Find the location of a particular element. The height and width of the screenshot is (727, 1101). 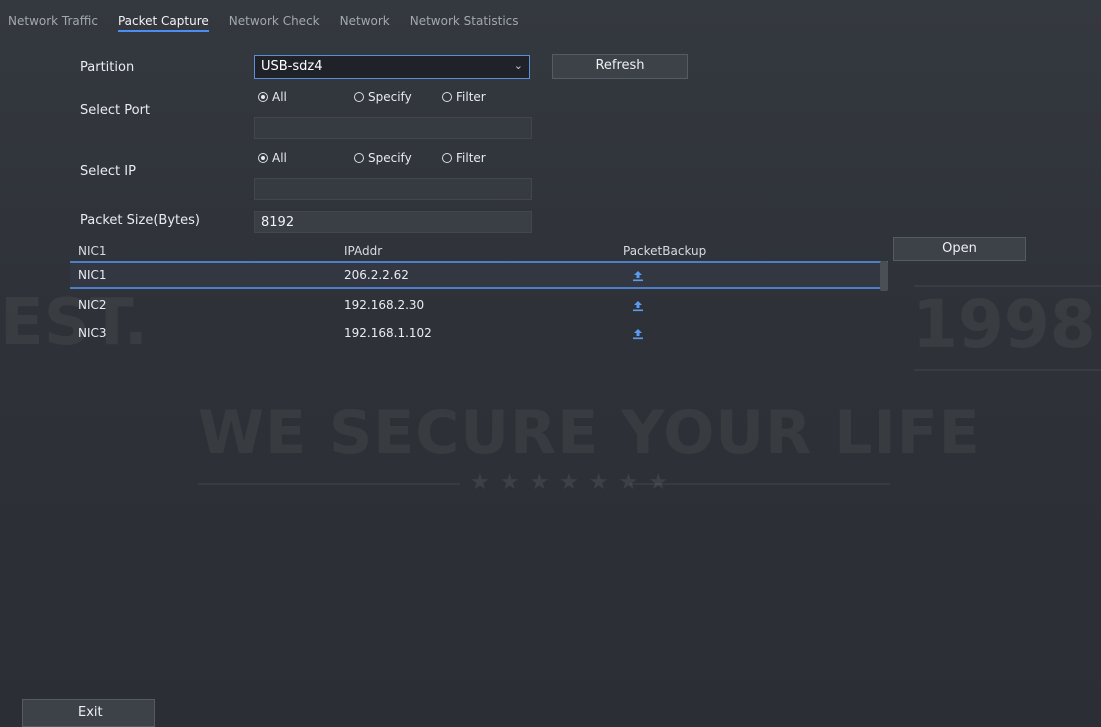

ip-address: 192.168.2.30 is located at coordinates (384, 305).